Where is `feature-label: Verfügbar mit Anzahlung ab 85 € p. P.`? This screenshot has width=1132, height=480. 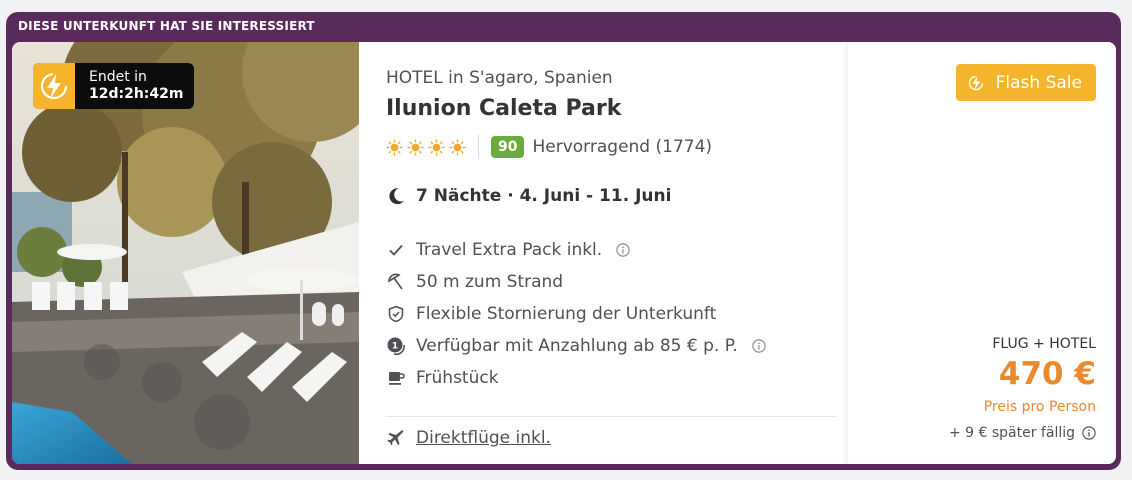 feature-label: Verfügbar mit Anzahlung ab 85 € p. P. is located at coordinates (577, 346).